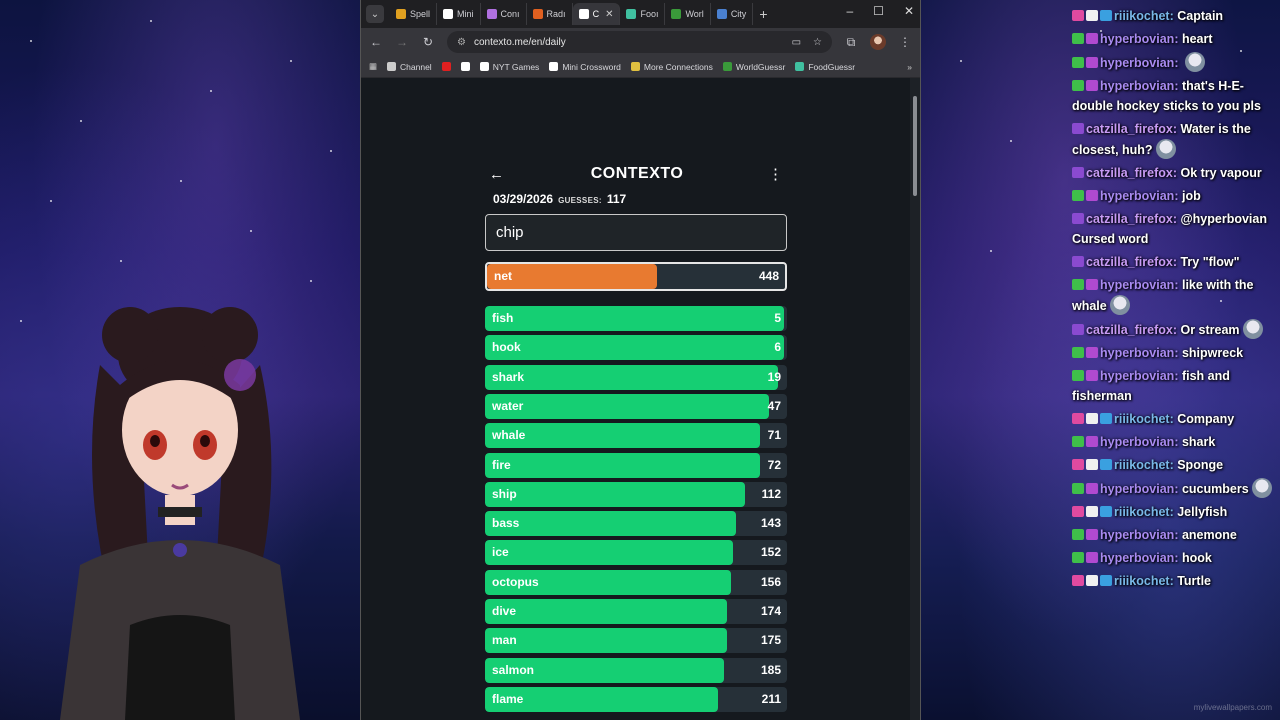 The width and height of the screenshot is (1280, 720). Describe the element at coordinates (796, 42) in the screenshot. I see `cast-icon: ▭` at that location.